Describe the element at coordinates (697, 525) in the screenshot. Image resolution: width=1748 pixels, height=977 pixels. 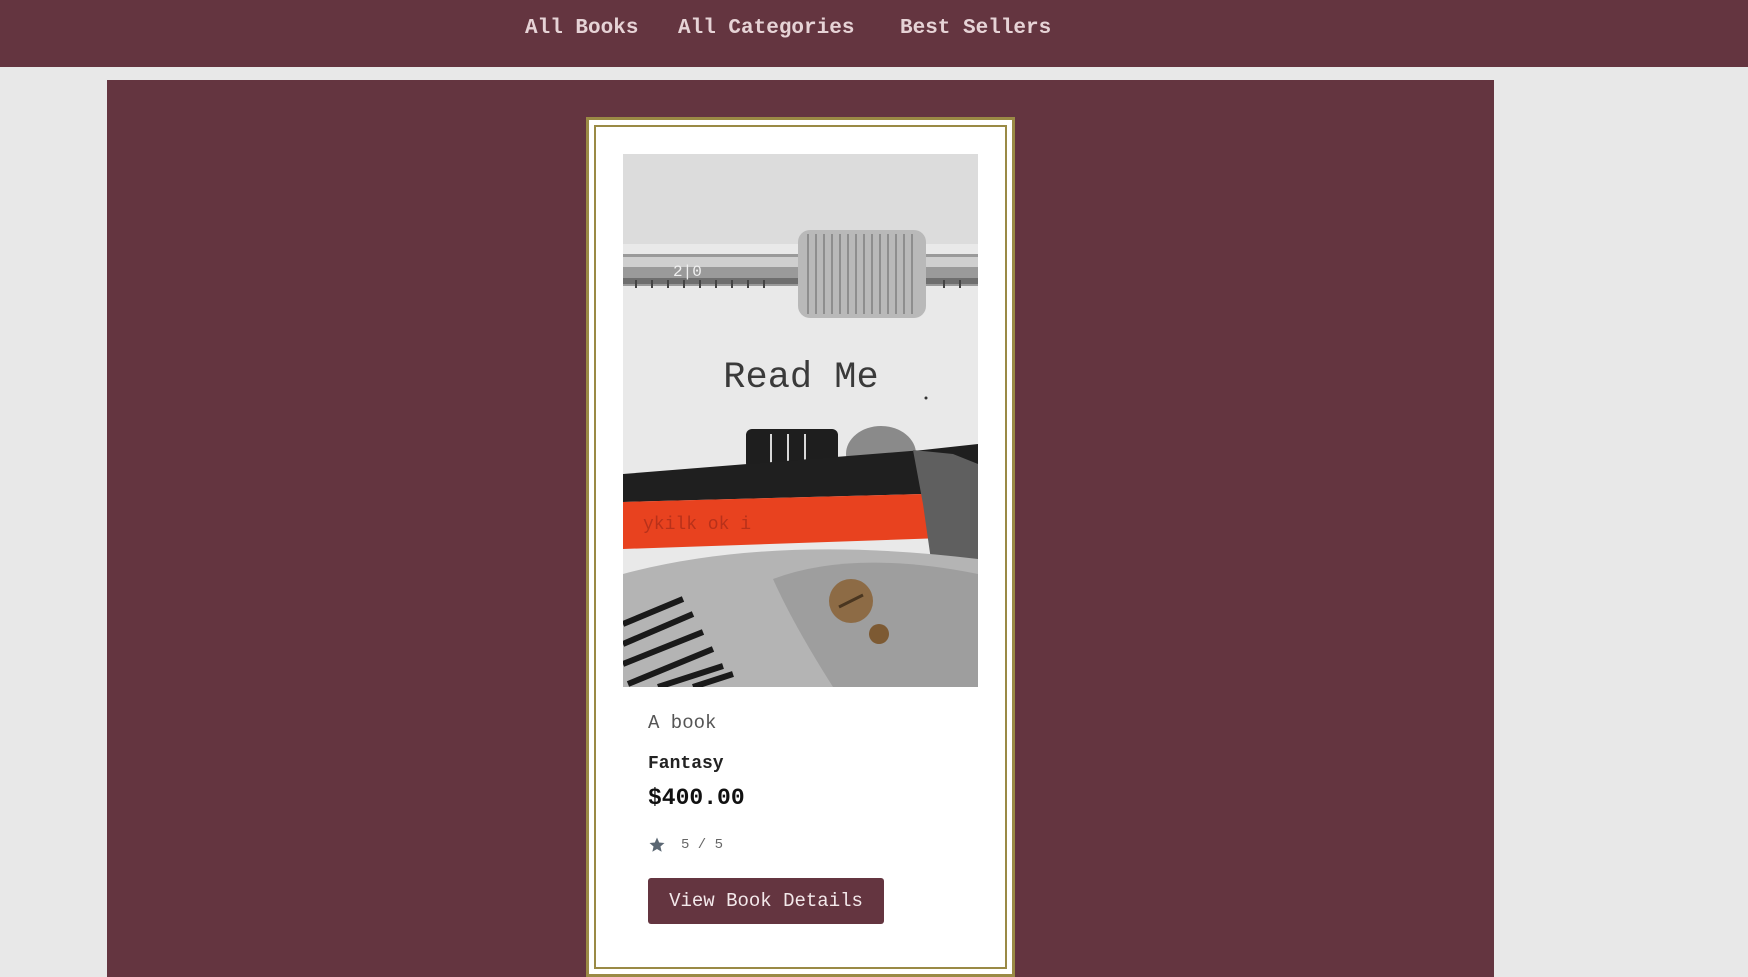
I see `svg-text: ykilk ok i` at that location.